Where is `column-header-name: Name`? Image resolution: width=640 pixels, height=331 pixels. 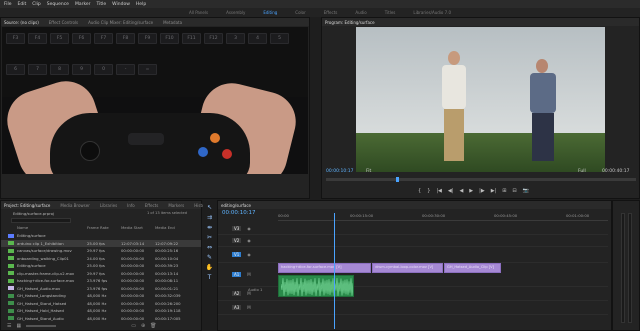 column-header-name: Name is located at coordinates (52, 227).